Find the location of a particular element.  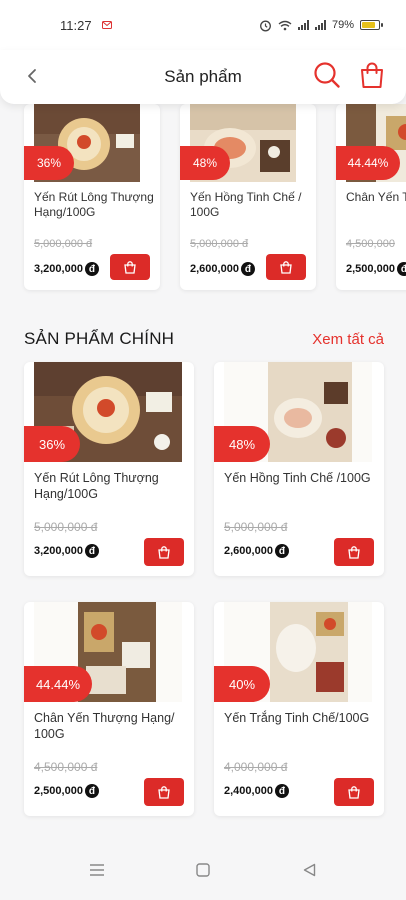

recent-apps-button is located at coordinates (97, 870).